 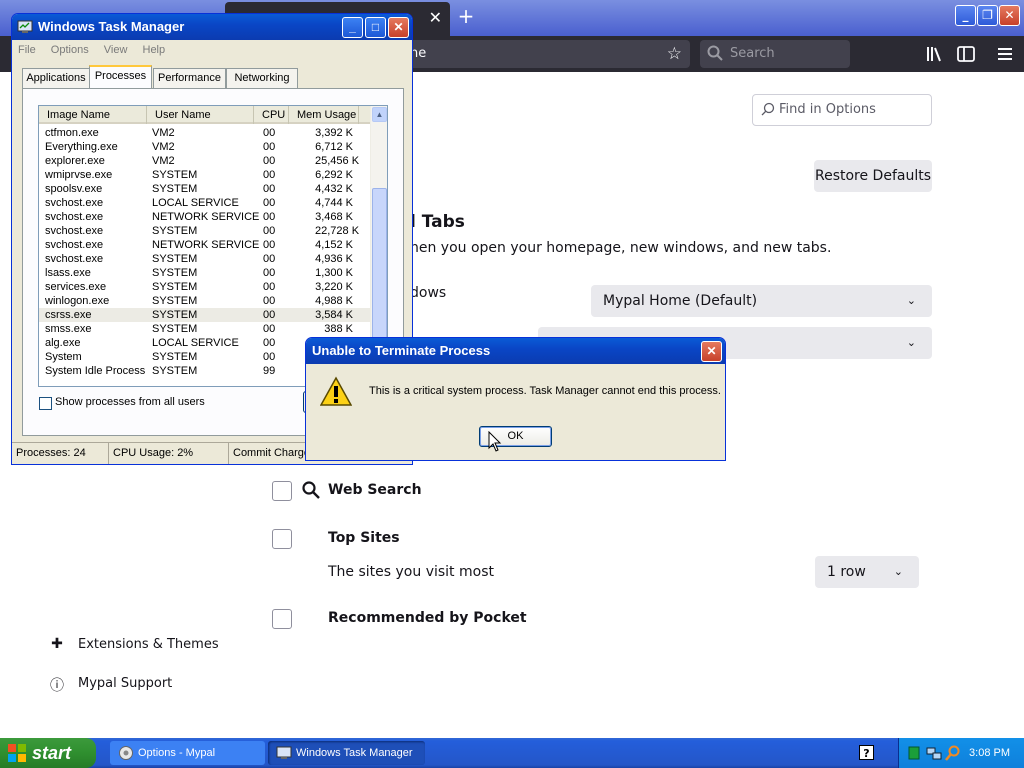 What do you see at coordinates (346, 753) in the screenshot?
I see `taskbar-item-task-manager: Windows Task Manager` at bounding box center [346, 753].